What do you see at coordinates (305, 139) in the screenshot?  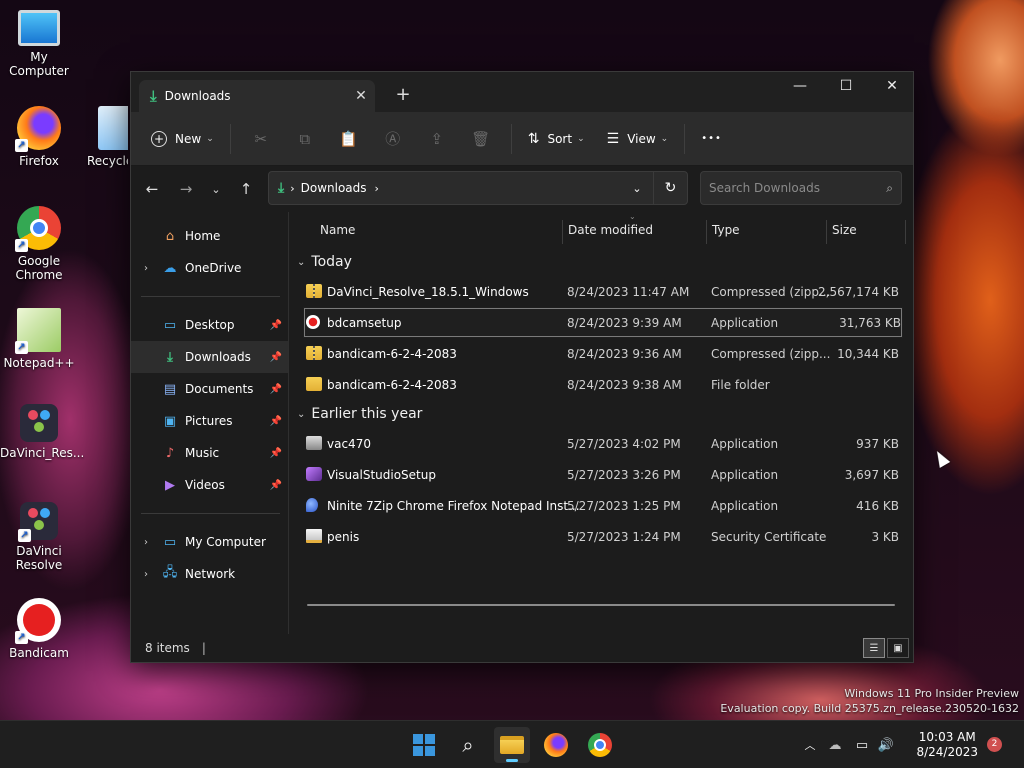 I see `copy-icon: ⧉` at bounding box center [305, 139].